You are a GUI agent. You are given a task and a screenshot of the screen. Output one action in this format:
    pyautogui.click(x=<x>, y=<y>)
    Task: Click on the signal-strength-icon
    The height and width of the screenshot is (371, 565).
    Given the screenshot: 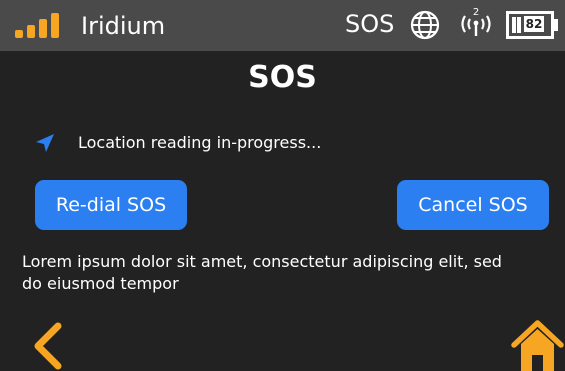 What is the action you would take?
    pyautogui.click(x=37, y=25)
    